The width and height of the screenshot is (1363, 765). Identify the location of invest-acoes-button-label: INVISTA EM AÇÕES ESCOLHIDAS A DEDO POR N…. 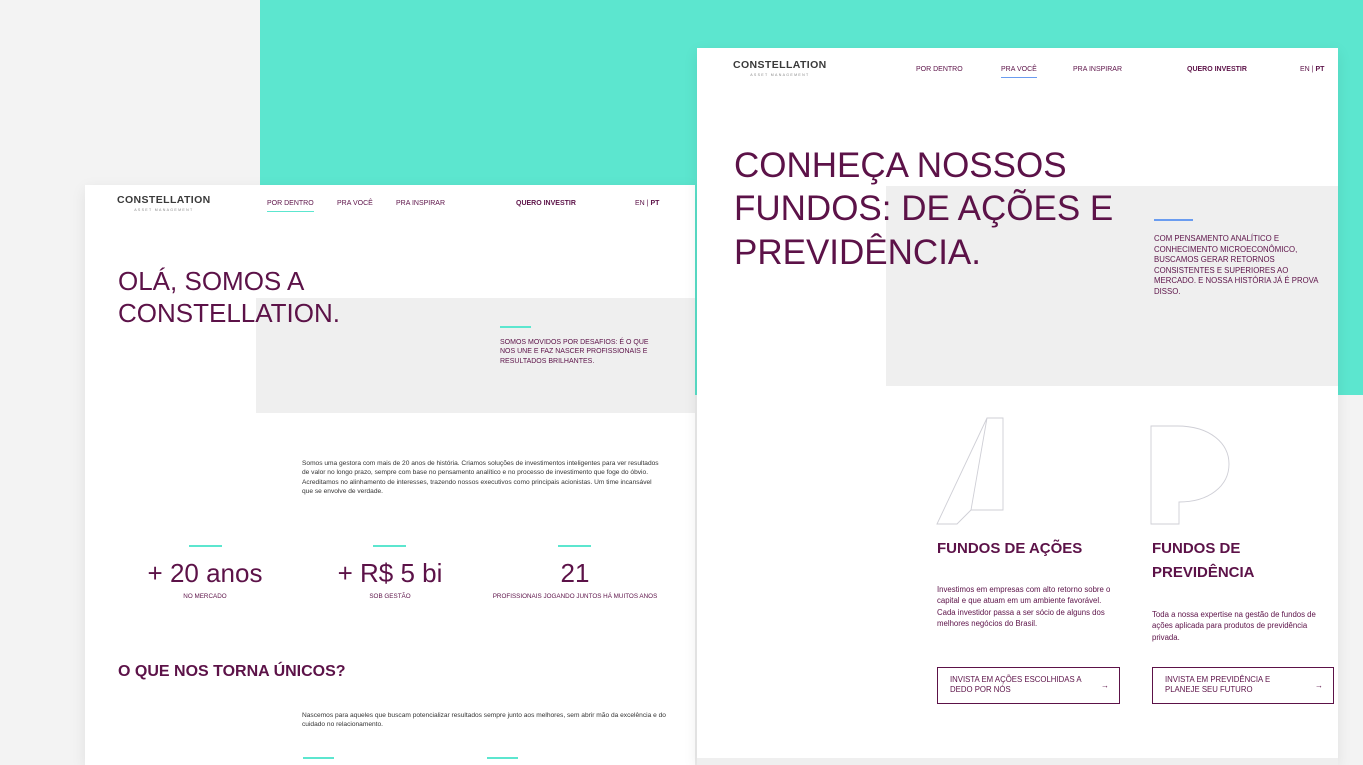
(1016, 685).